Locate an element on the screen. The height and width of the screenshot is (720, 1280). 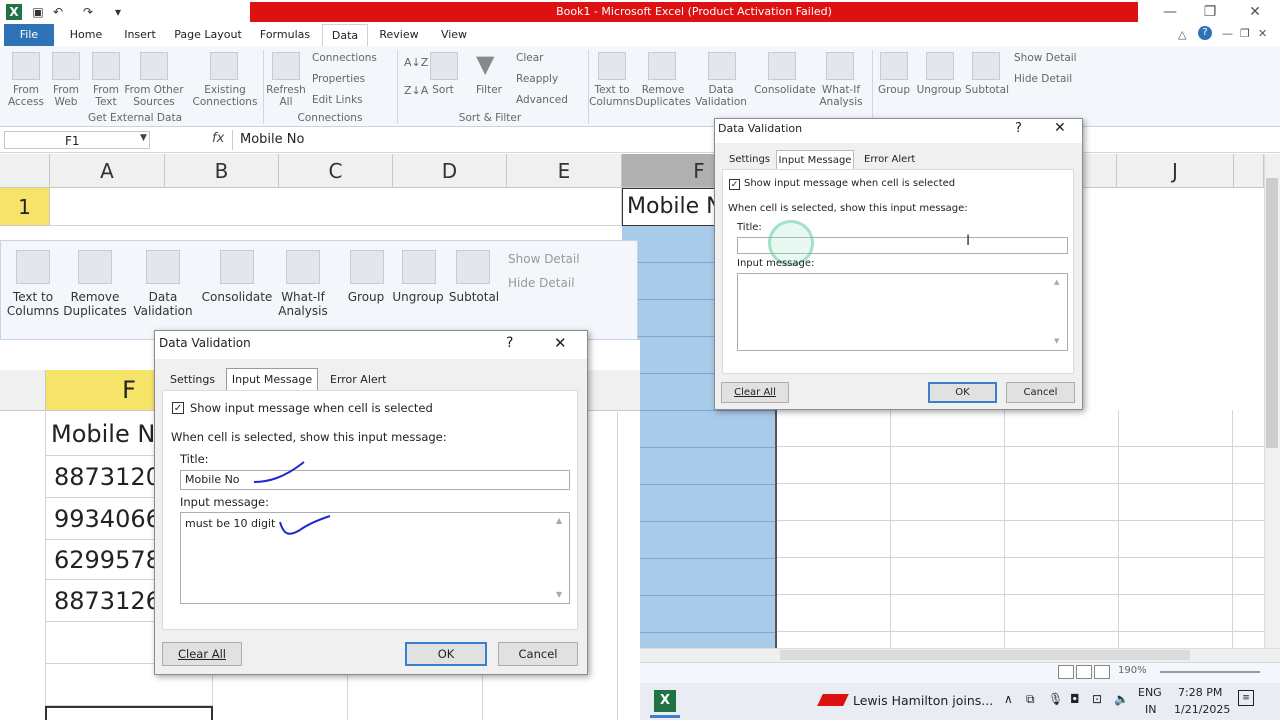
column-header-e: E is located at coordinates (564, 171).